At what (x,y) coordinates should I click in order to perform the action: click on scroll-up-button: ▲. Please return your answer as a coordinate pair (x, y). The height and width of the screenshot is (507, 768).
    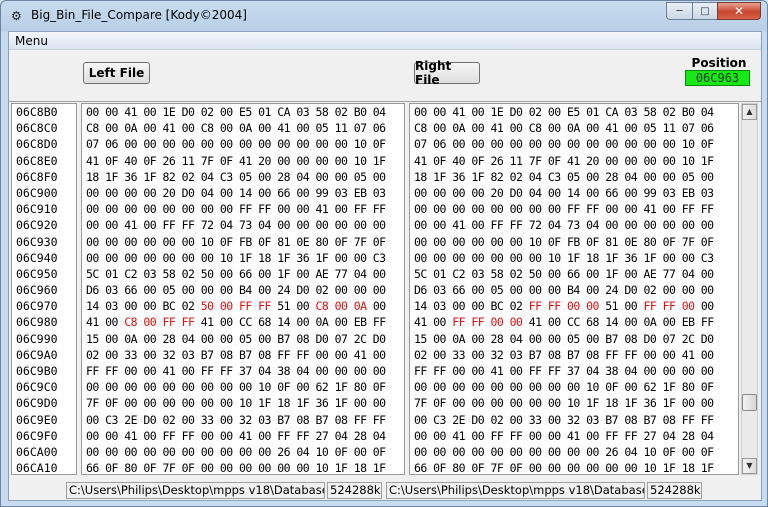
    Looking at the image, I should click on (749, 112).